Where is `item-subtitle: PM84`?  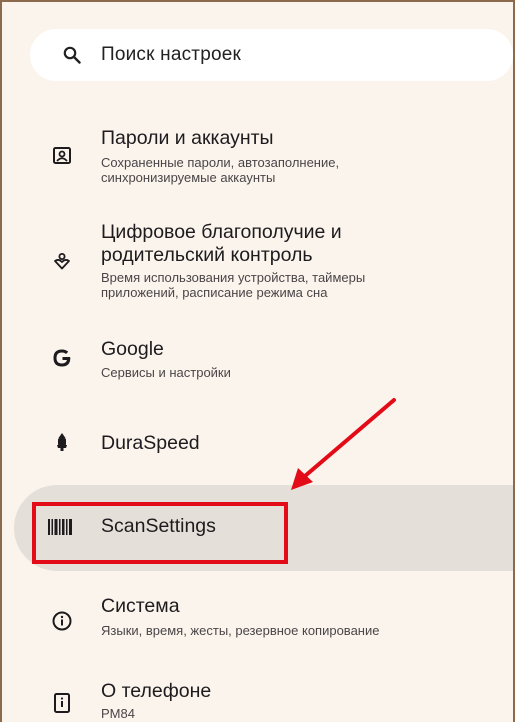
item-subtitle: PM84 is located at coordinates (118, 713).